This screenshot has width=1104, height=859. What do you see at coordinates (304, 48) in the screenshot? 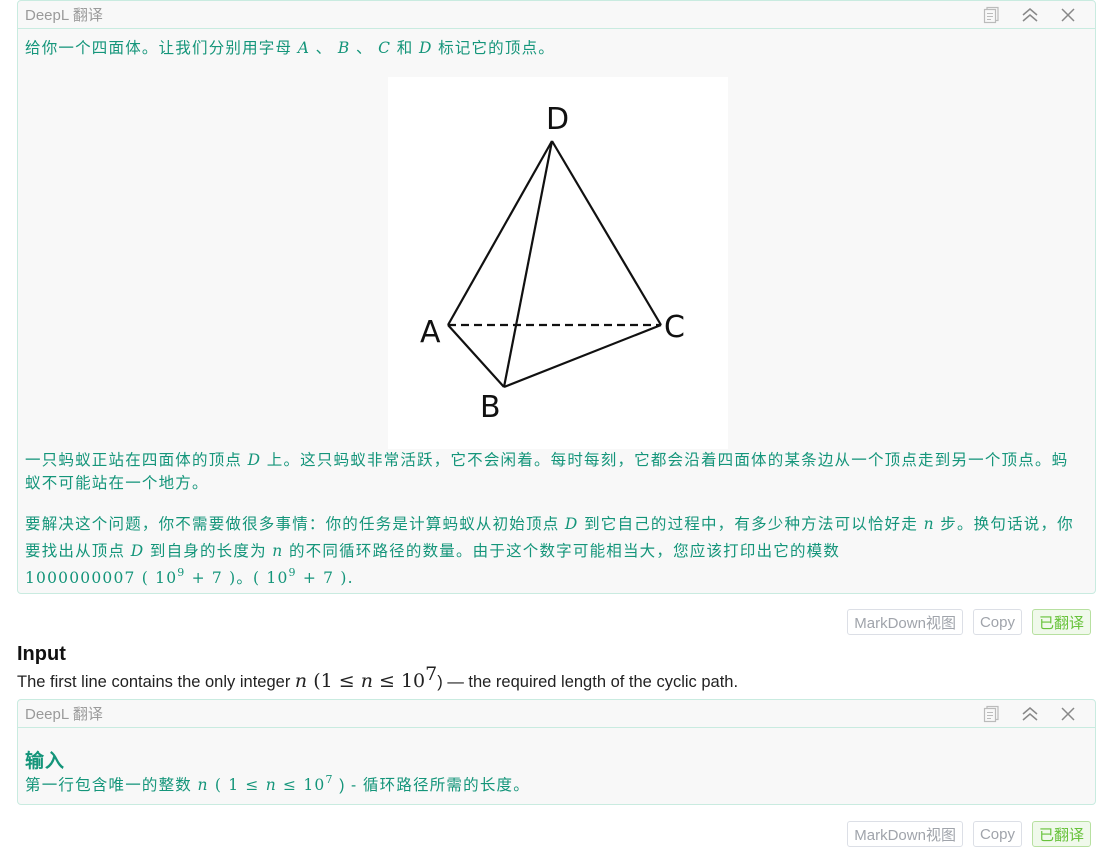
I see `math-A: A` at bounding box center [304, 48].